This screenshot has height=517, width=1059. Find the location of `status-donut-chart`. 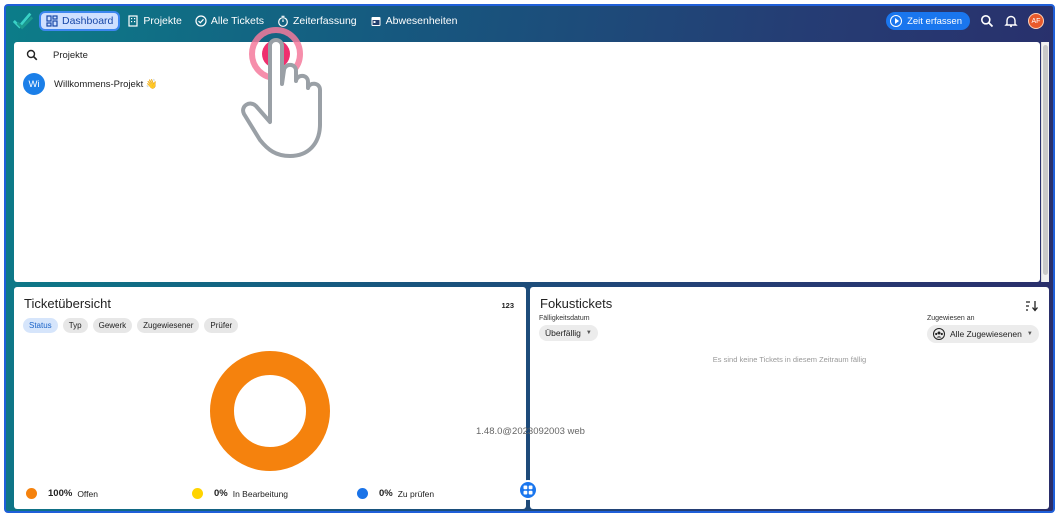

status-donut-chart is located at coordinates (270, 411).